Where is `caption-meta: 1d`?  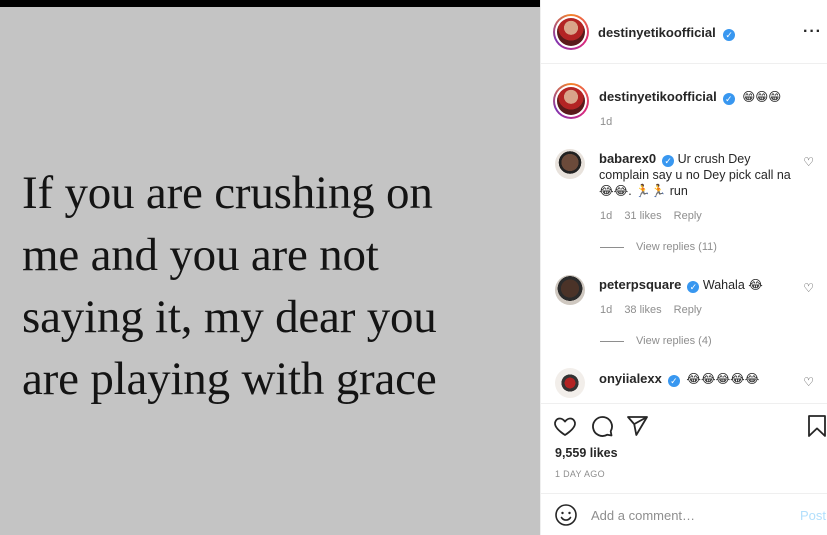 caption-meta: 1d is located at coordinates (610, 122).